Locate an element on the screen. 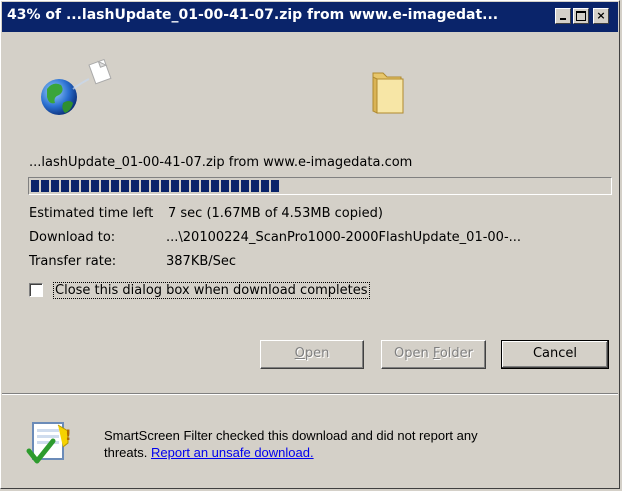 This screenshot has width=622, height=491. estimated-time-label: Estimated time left is located at coordinates (91, 213).